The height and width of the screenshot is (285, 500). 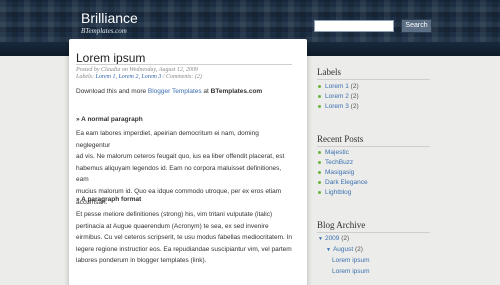 What do you see at coordinates (345, 238) in the screenshot?
I see `archive-year-count: (2)` at bounding box center [345, 238].